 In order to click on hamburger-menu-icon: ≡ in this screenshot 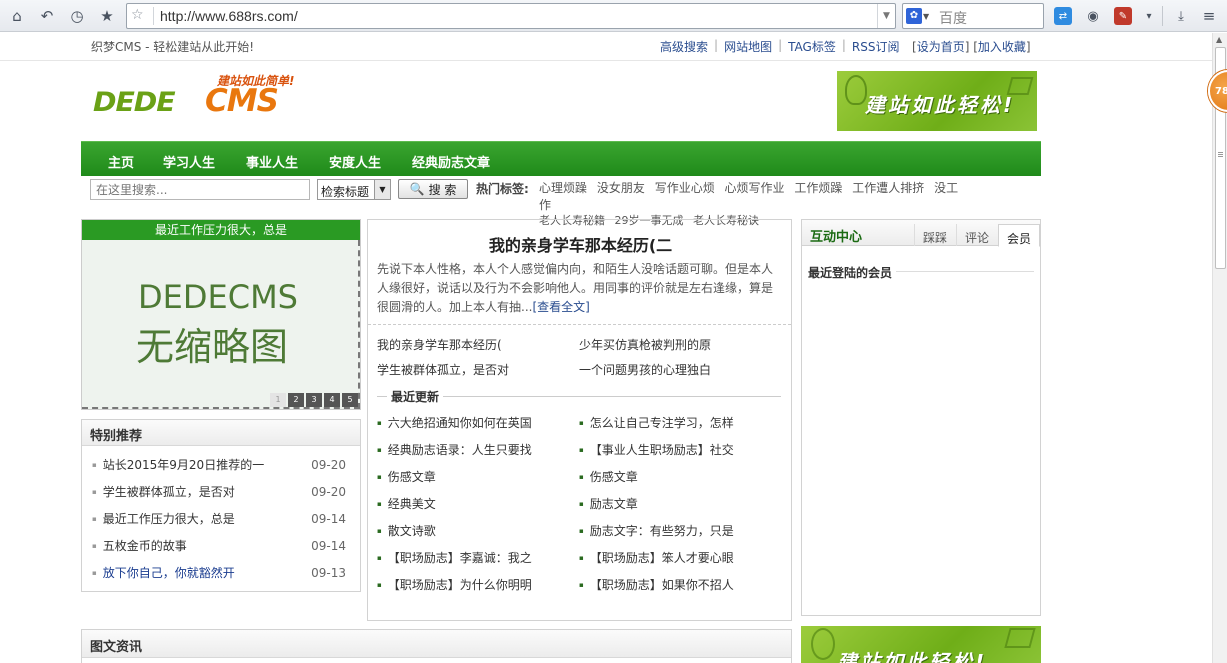, I will do `click(1209, 16)`.